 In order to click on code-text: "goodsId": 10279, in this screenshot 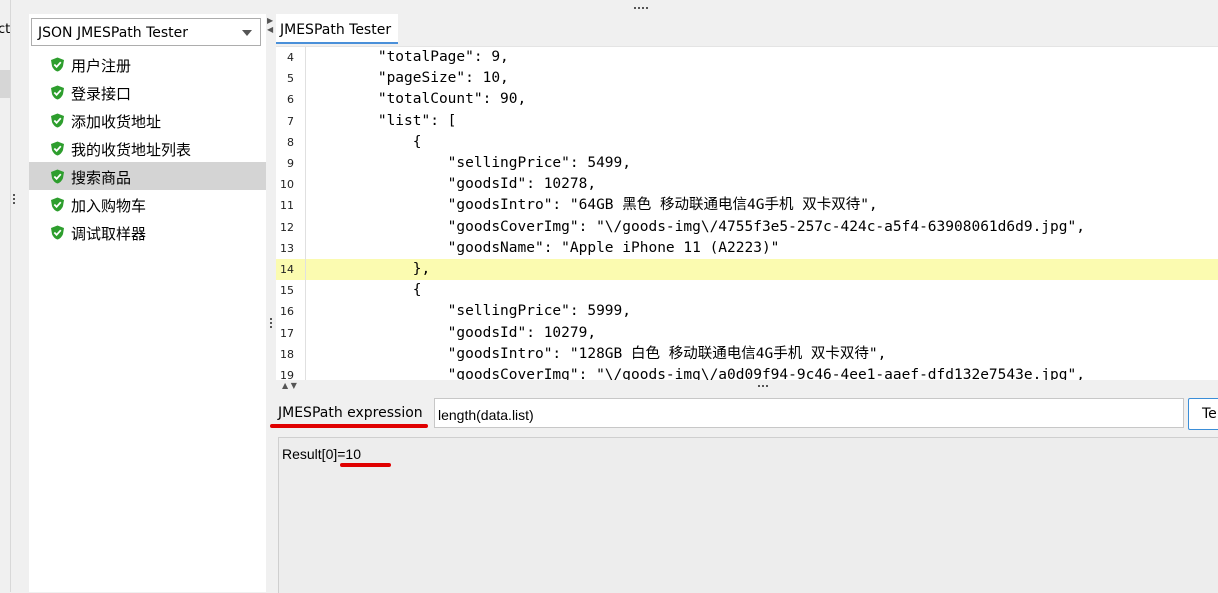, I will do `click(452, 332)`.